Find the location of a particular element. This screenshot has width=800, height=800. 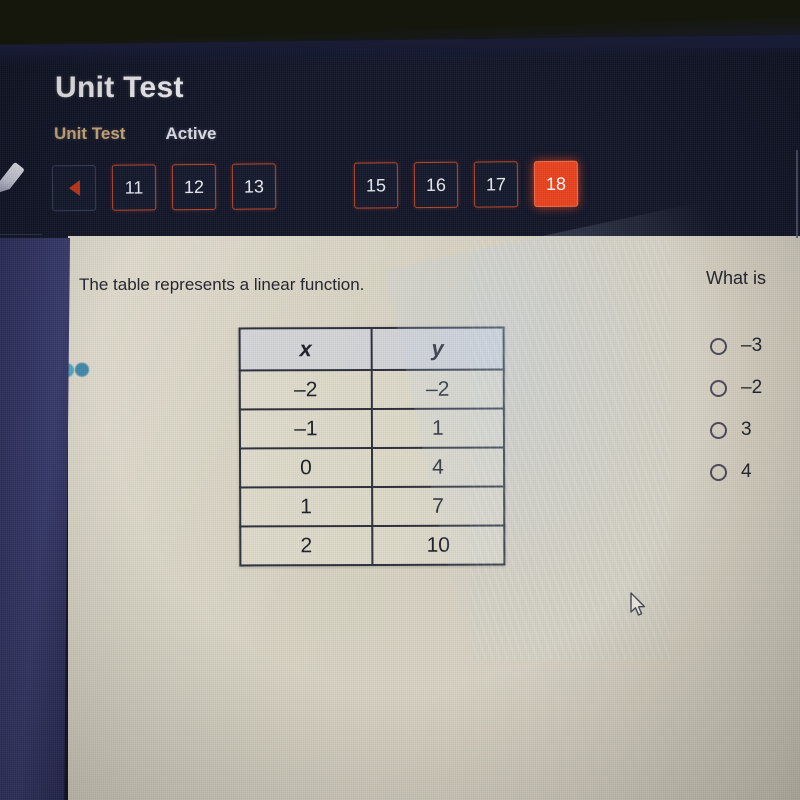

function-table: x y –2 –2 –1 1 0 4 1 7 2 10 is located at coordinates (372, 447).